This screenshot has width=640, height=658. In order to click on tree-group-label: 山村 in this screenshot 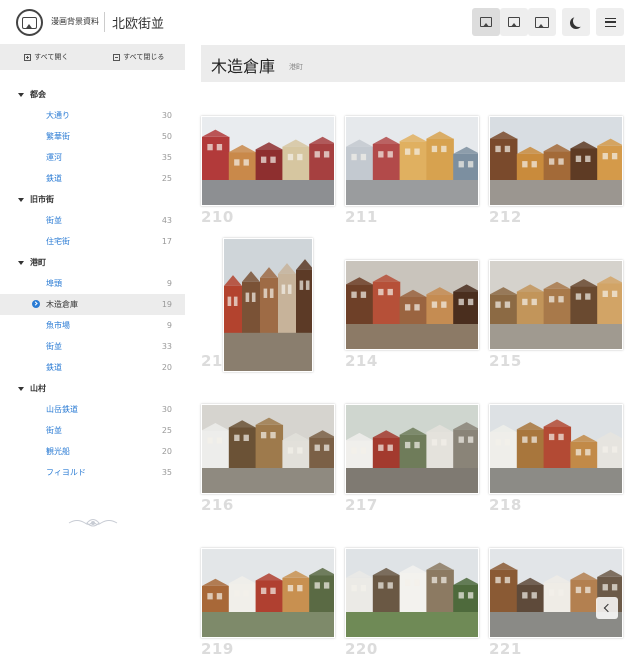, I will do `click(38, 388)`.